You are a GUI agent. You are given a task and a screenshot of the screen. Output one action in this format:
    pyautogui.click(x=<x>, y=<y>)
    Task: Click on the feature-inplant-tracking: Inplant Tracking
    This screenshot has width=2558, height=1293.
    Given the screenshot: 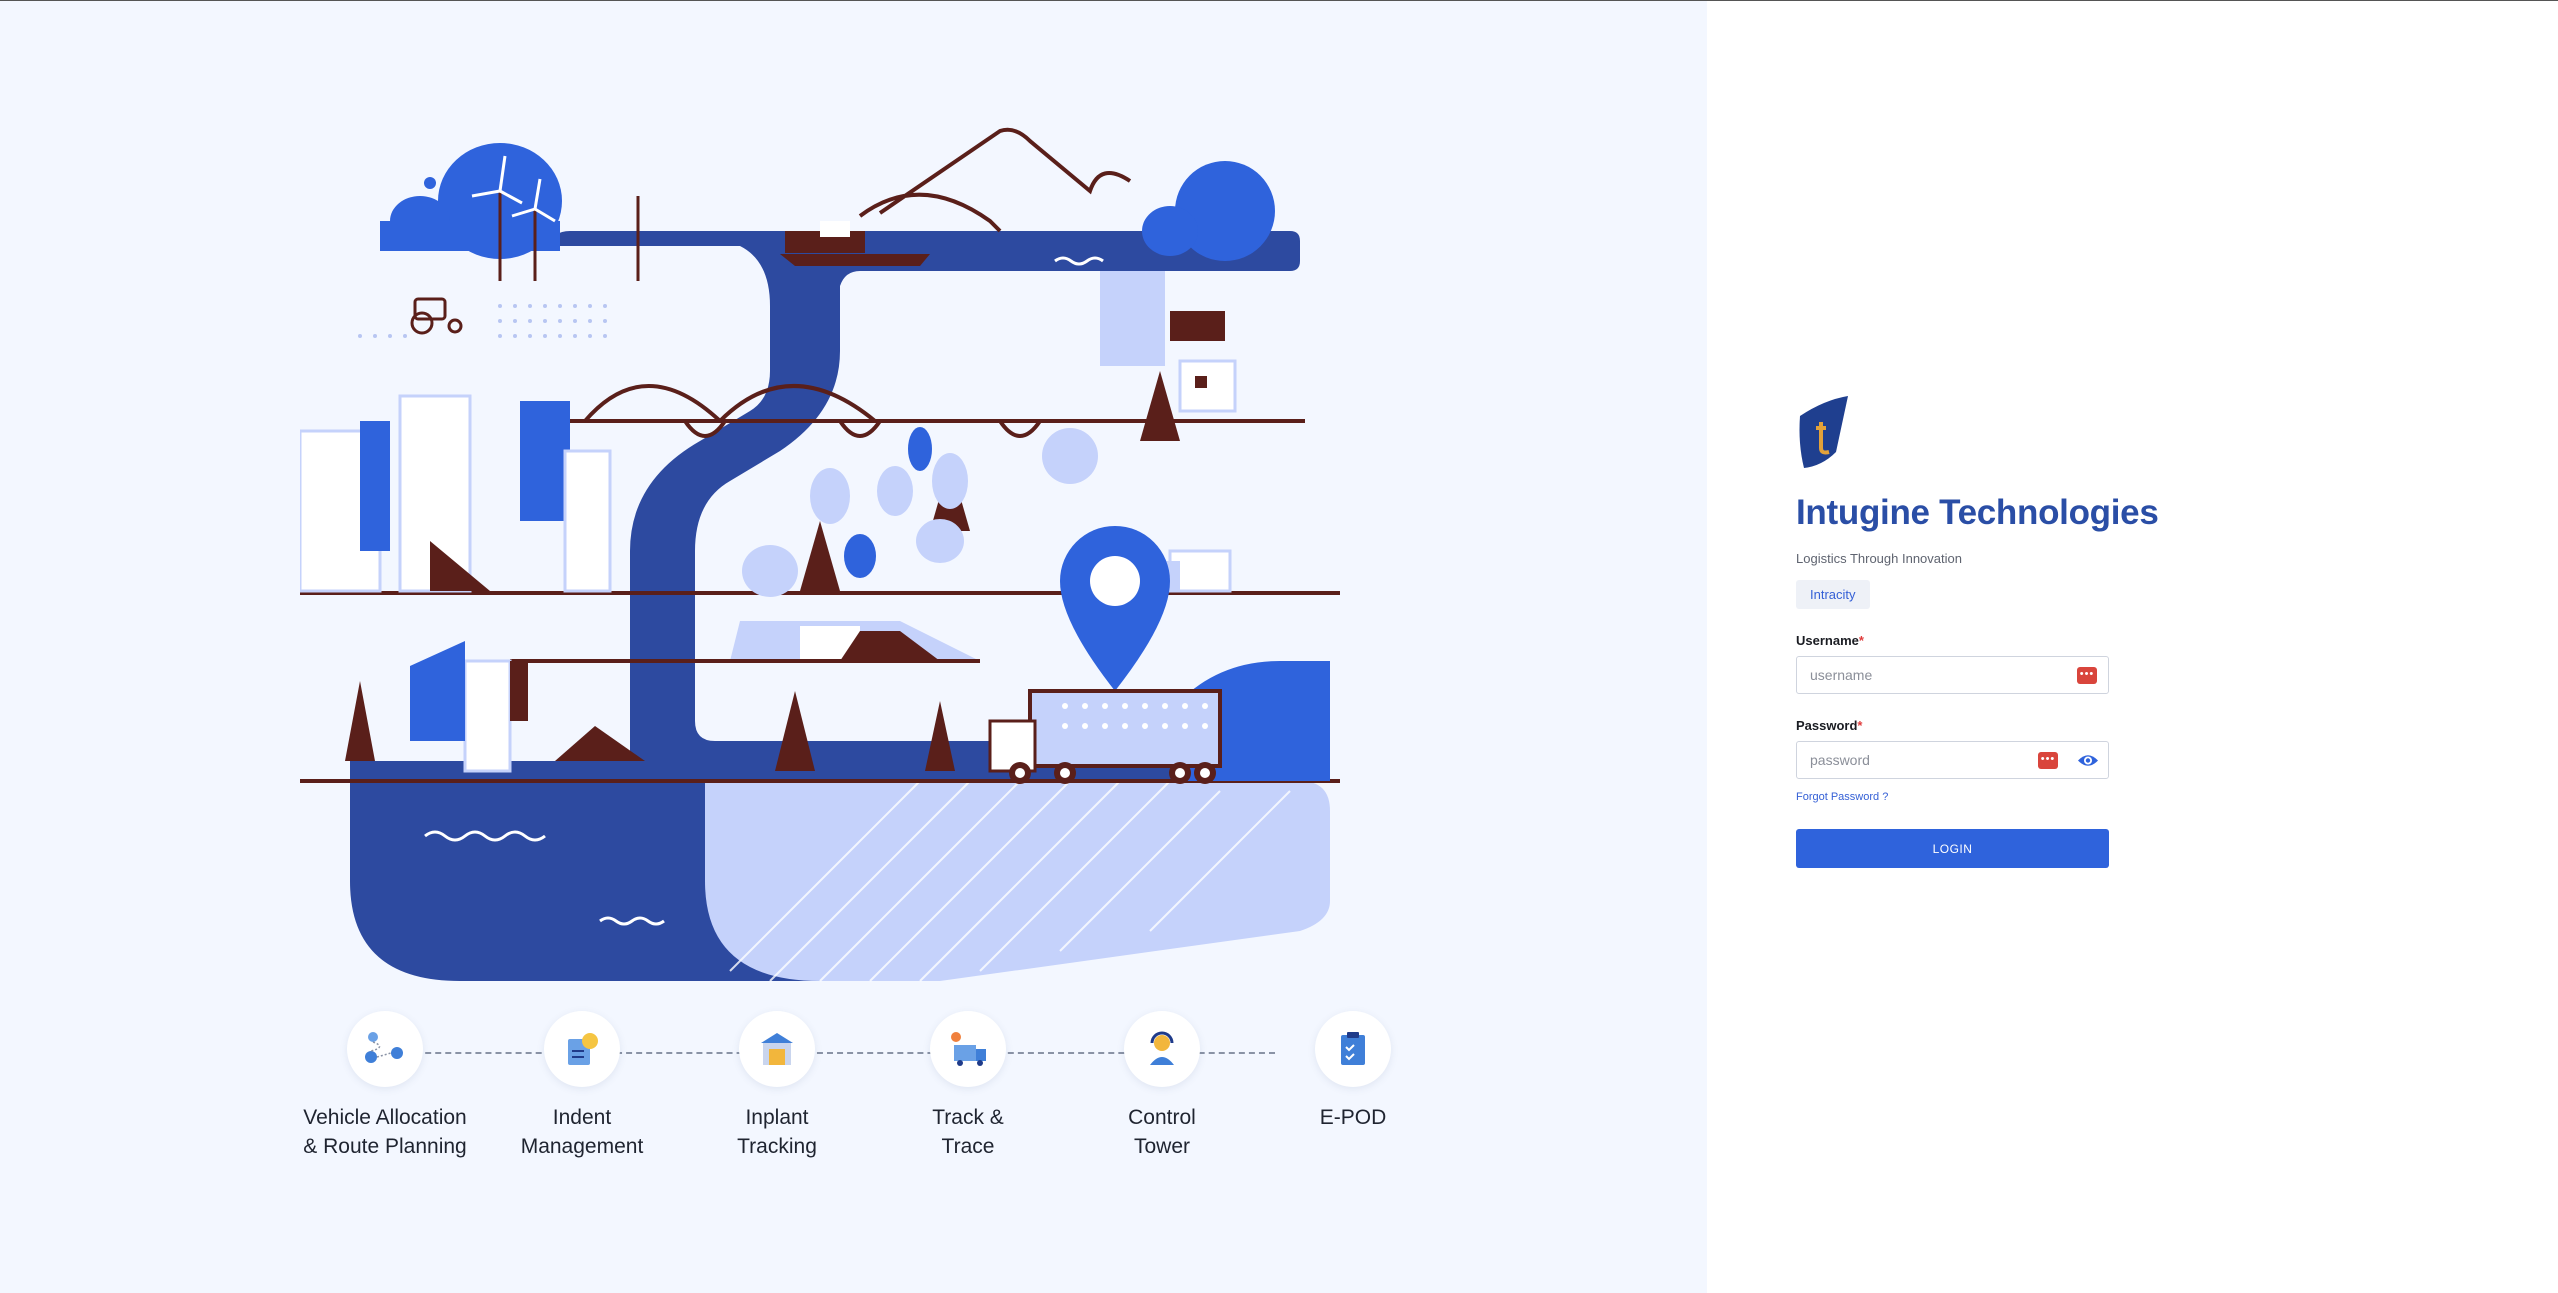 What is the action you would take?
    pyautogui.click(x=777, y=1086)
    